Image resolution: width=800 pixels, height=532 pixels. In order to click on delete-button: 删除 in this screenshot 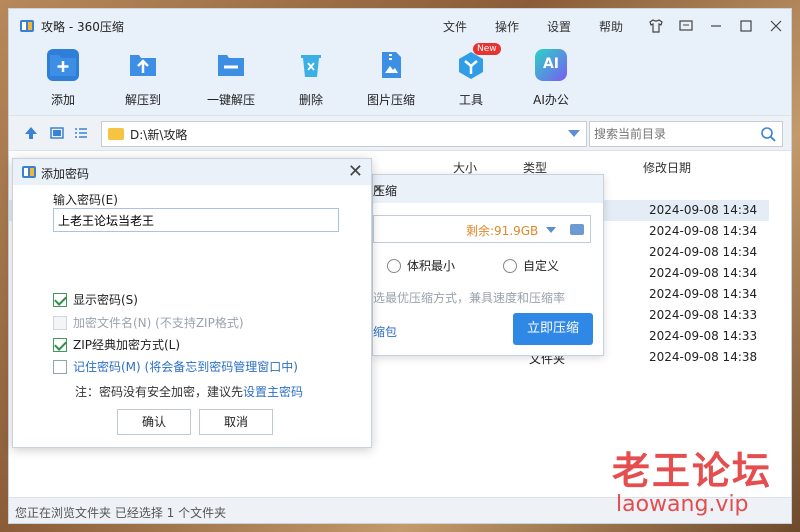, I will do `click(311, 78)`.